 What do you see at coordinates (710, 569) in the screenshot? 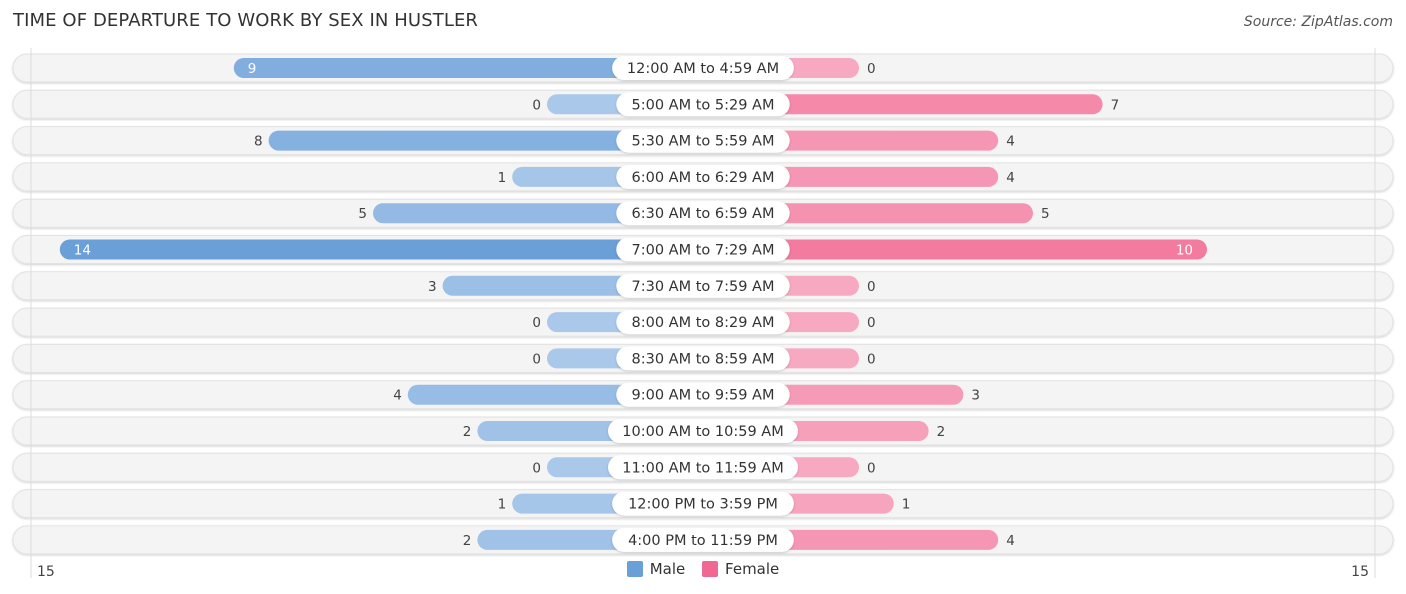
I see `legend-swatch-female` at bounding box center [710, 569].